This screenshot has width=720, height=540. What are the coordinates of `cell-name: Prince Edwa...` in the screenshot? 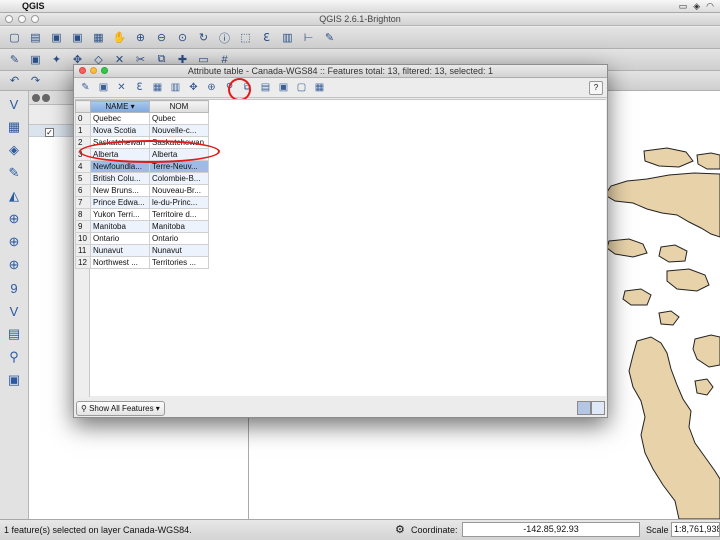 It's located at (120, 202).